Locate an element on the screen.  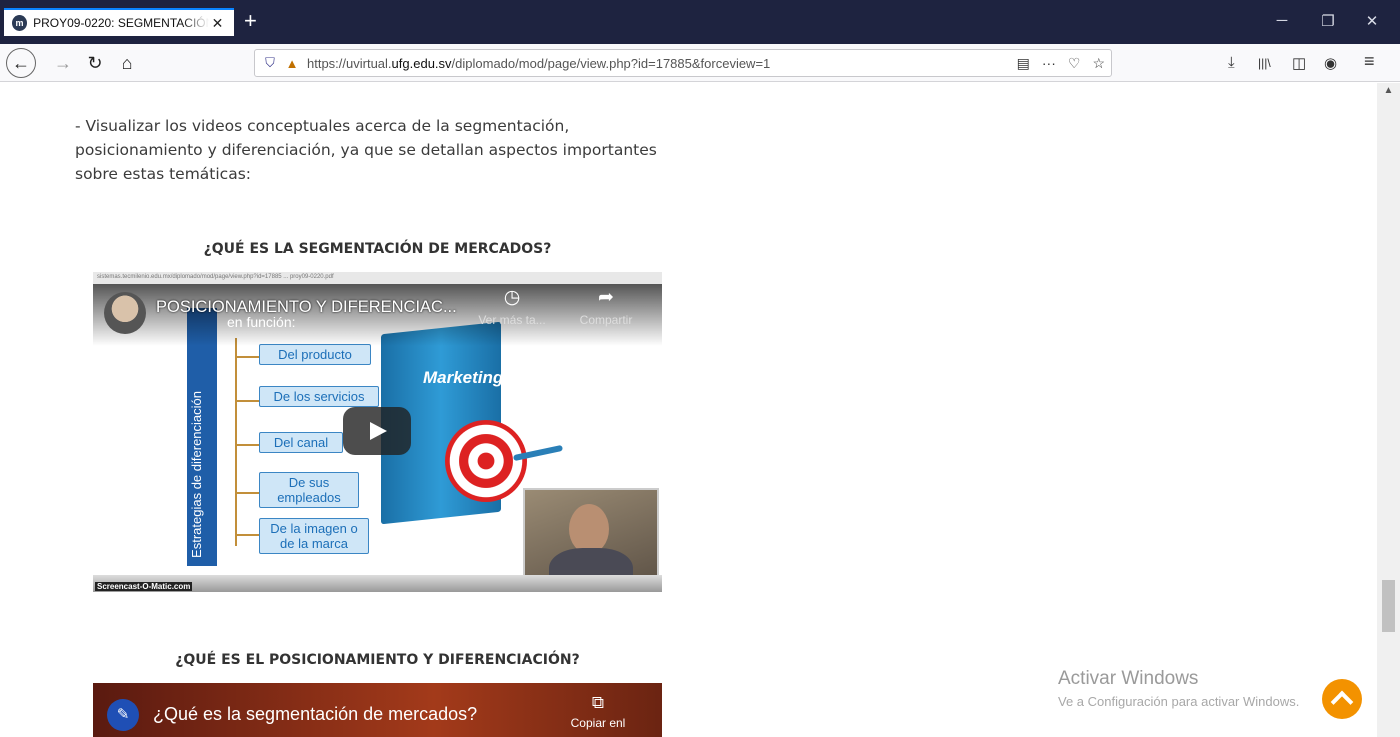
book-title: Marketing is located at coordinates (463, 377).